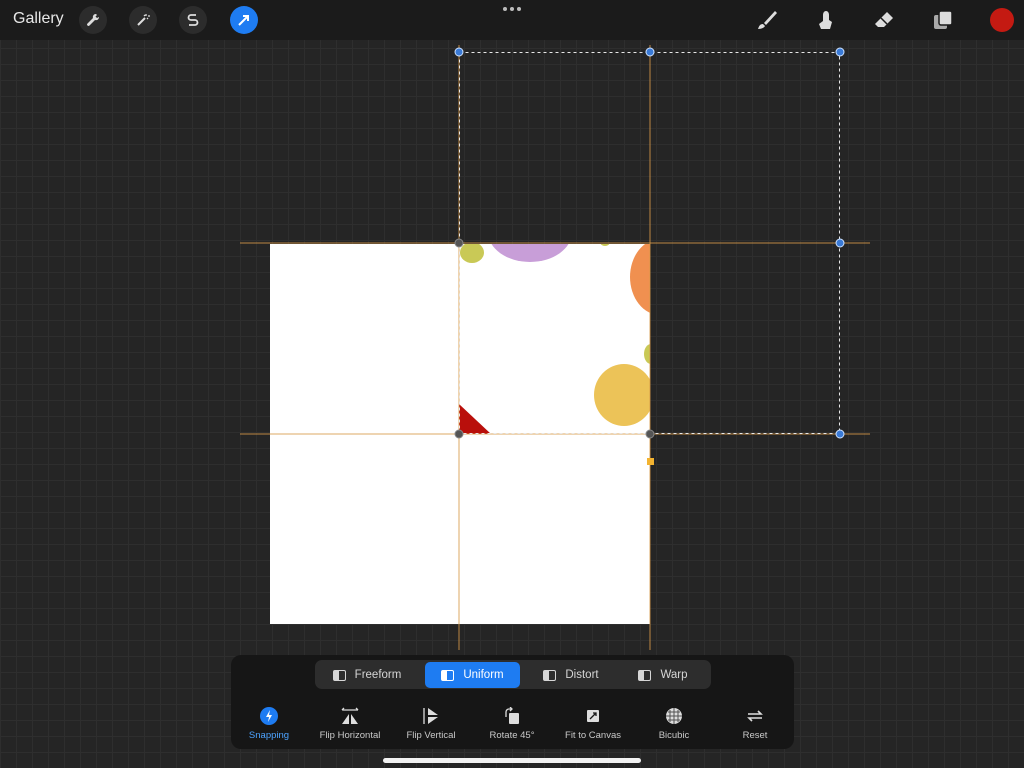 This screenshot has width=1024, height=768. Describe the element at coordinates (840, 243) in the screenshot. I see `transform-handle-middle-right` at that location.